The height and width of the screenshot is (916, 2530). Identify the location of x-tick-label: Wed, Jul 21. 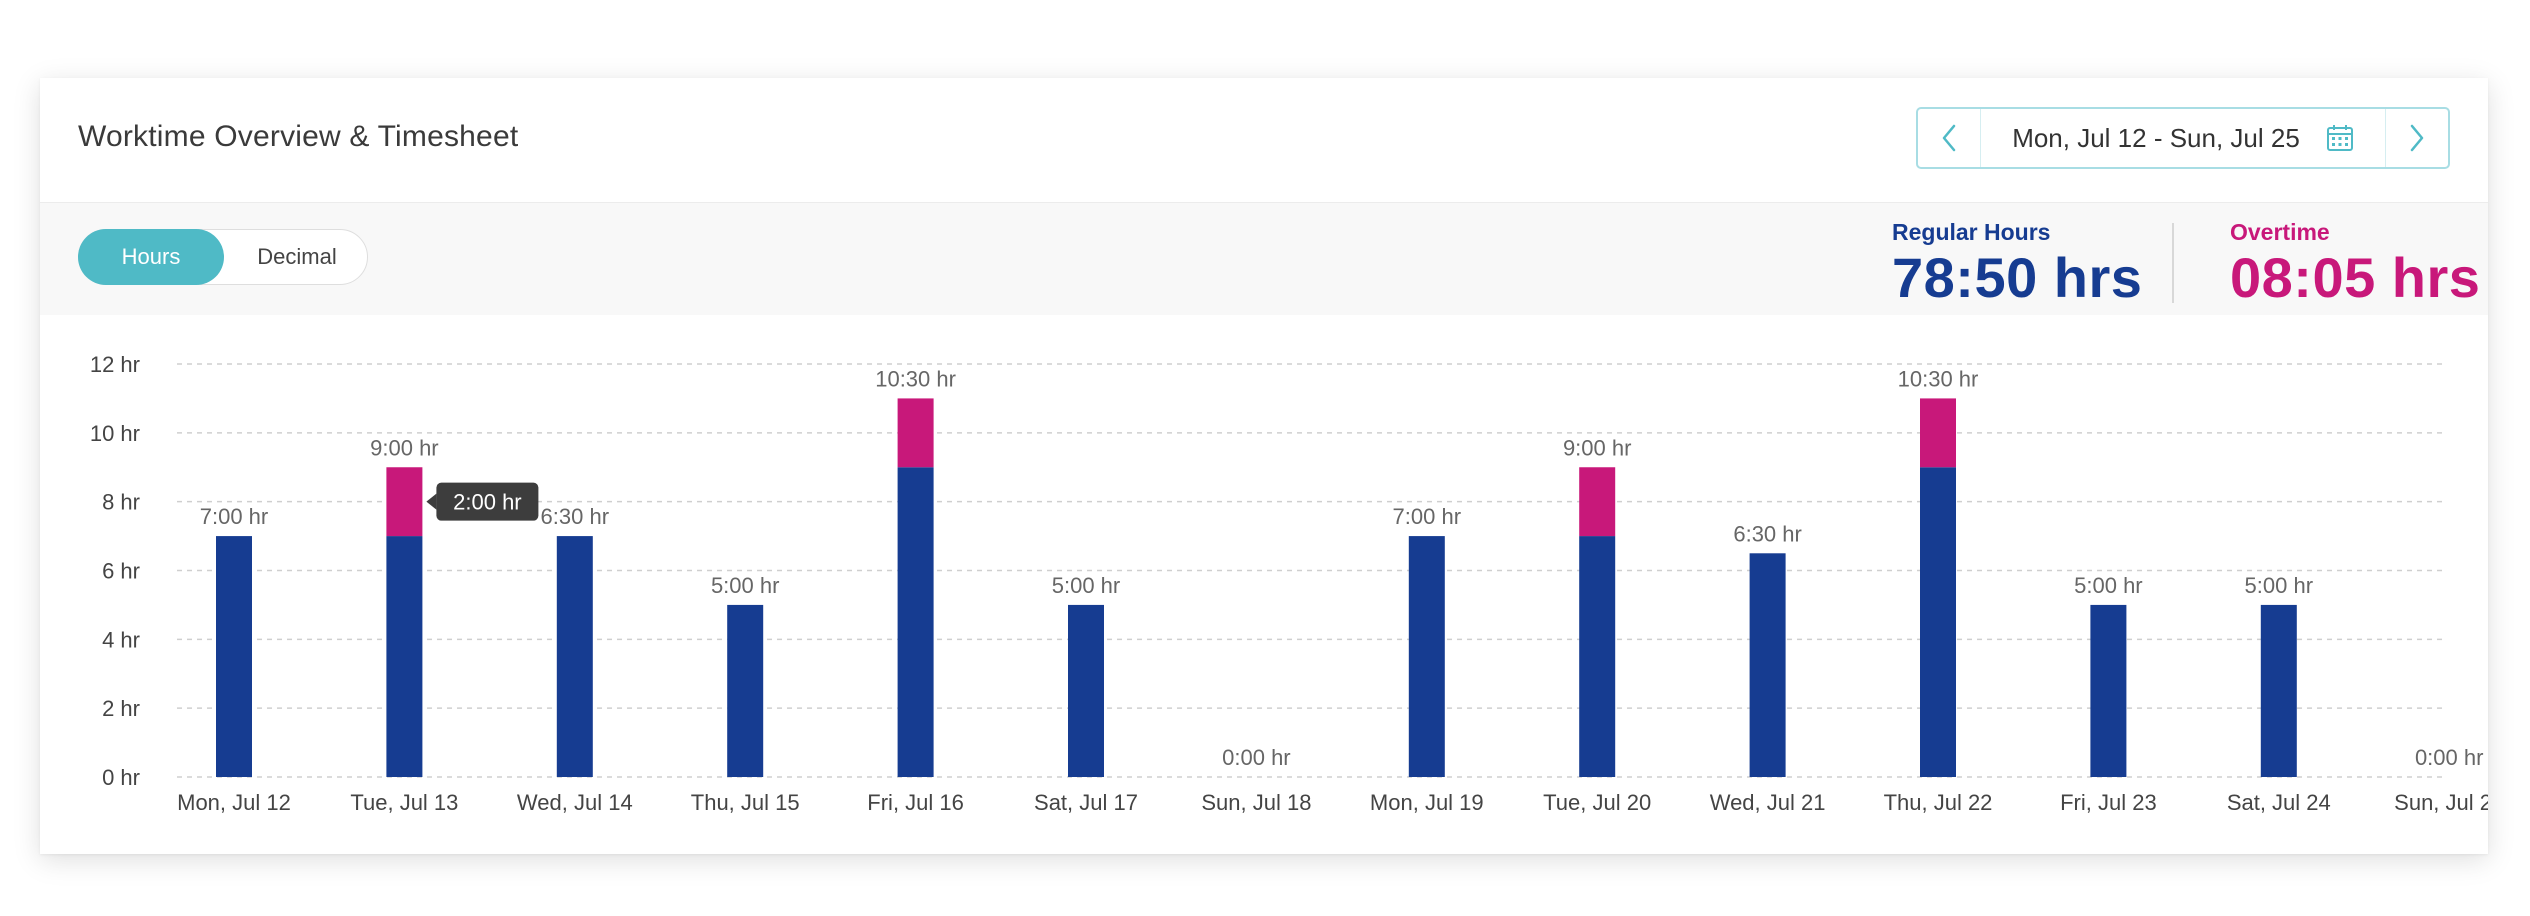
(1768, 802).